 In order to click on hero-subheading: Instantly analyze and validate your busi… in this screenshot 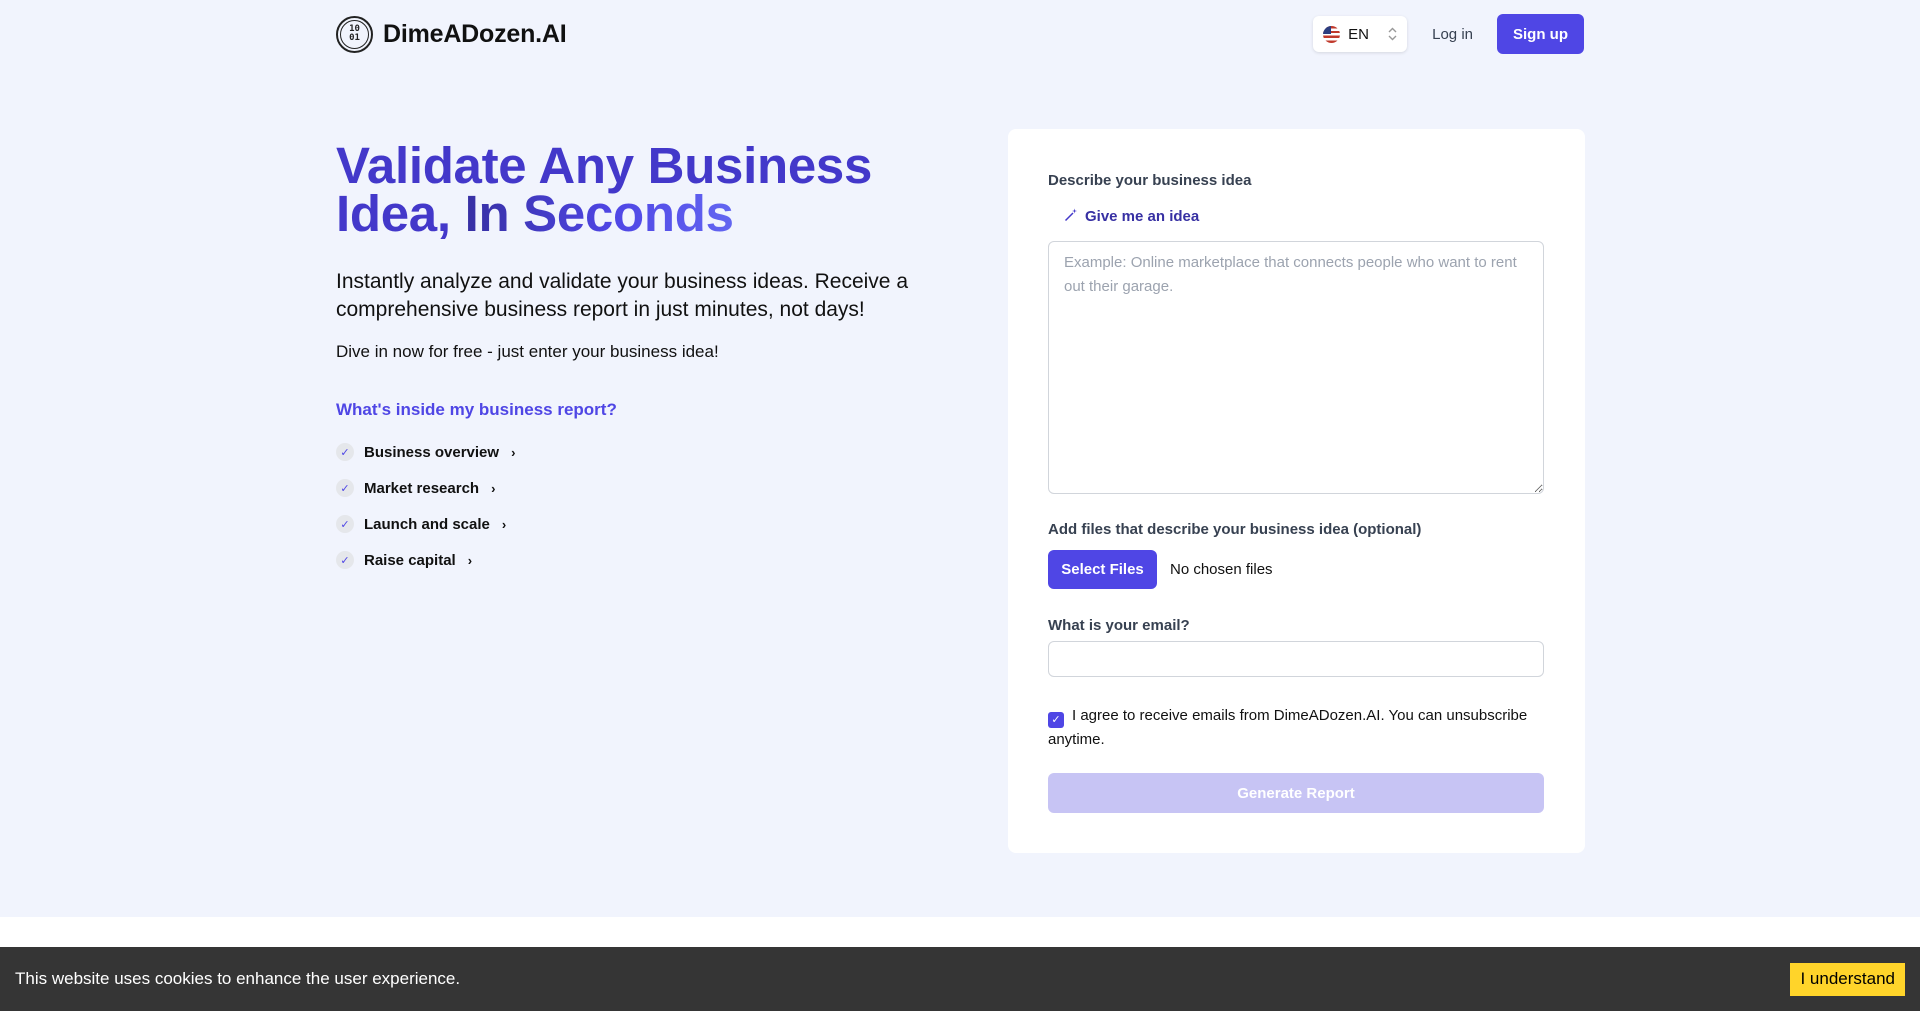, I will do `click(622, 295)`.